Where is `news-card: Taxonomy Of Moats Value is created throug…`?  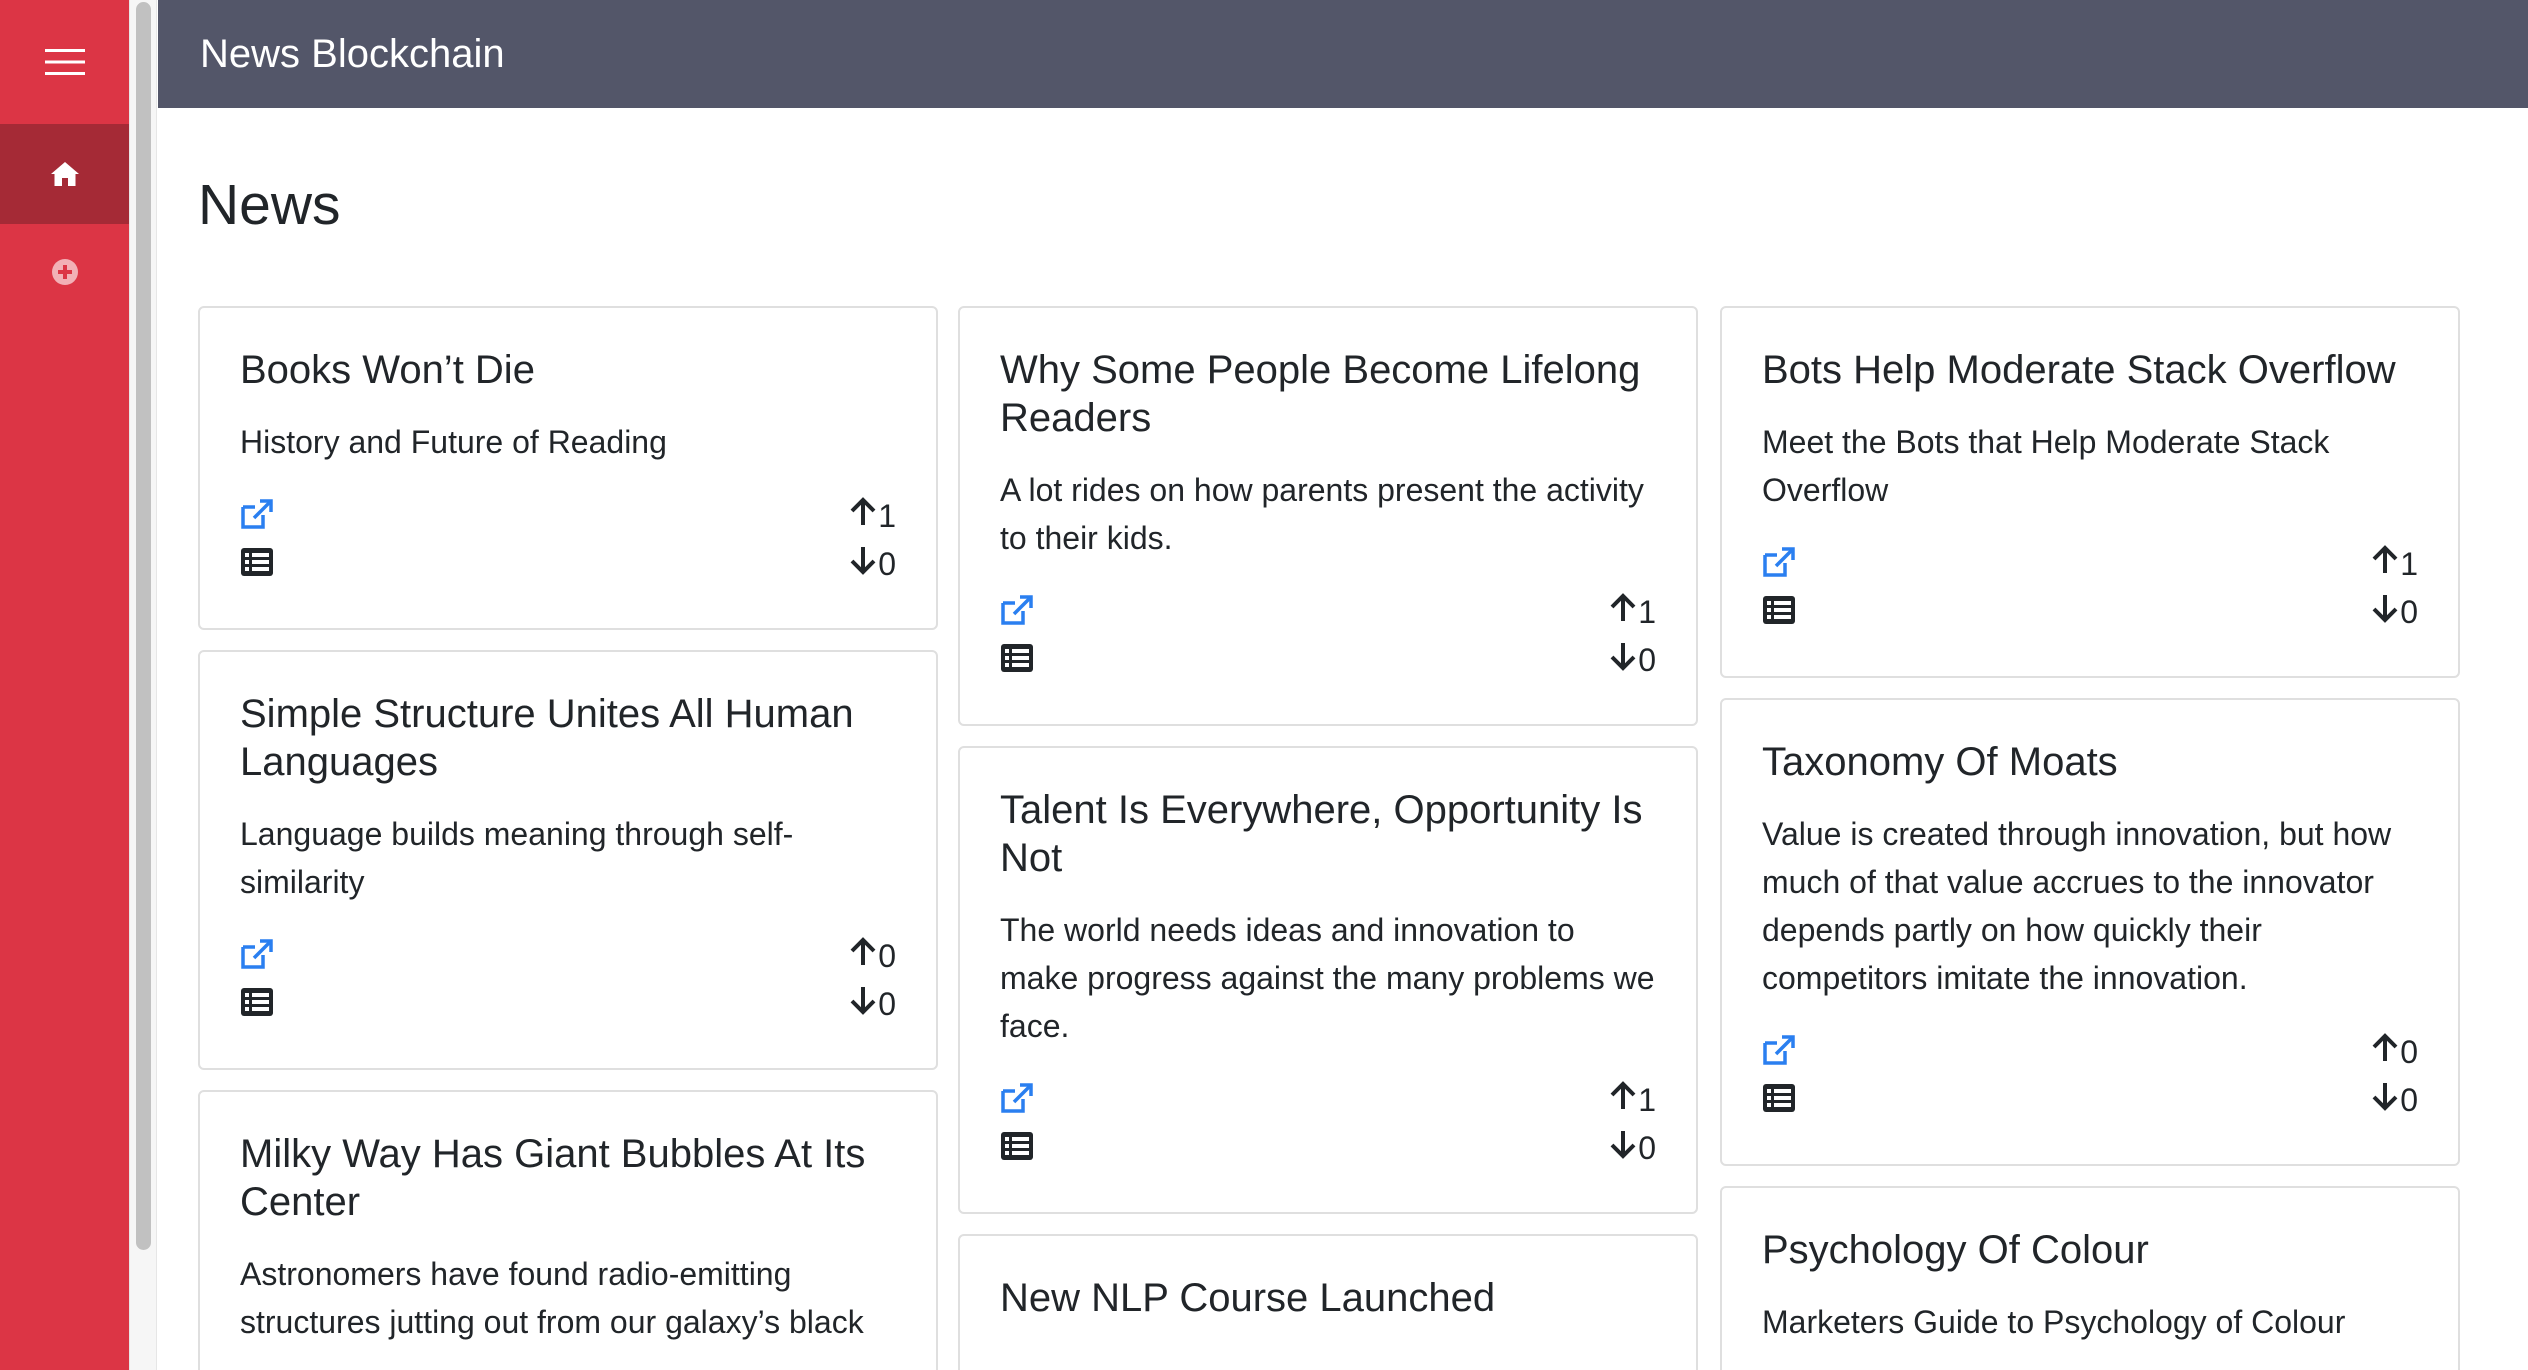
news-card: Taxonomy Of Moats Value is created throug… is located at coordinates (2090, 932).